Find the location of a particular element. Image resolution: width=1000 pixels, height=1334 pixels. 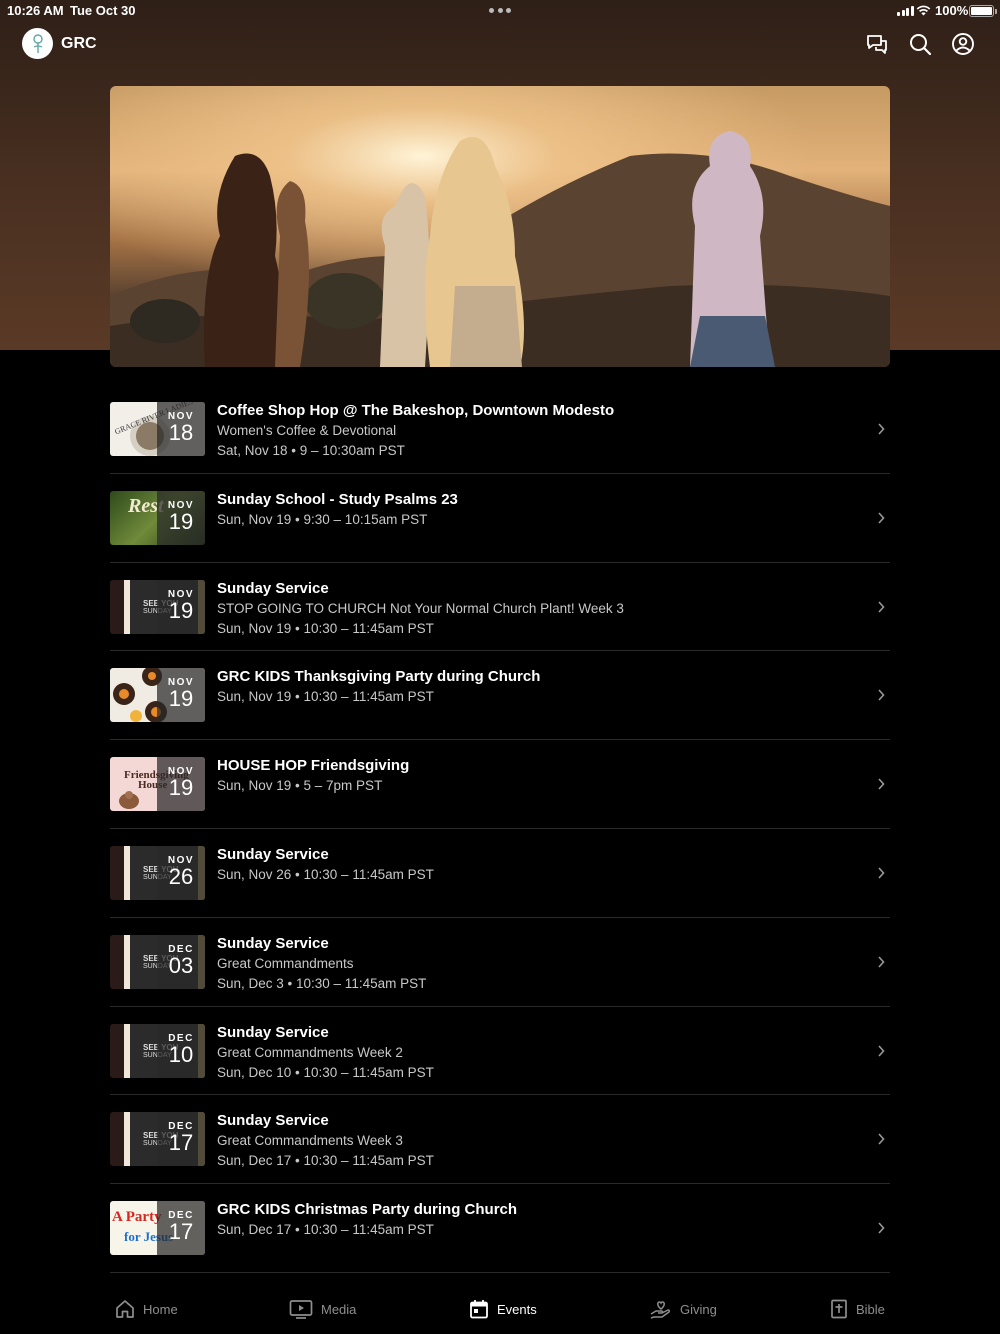

event-datetime: Sun, Nov 19 • 5 – 7pm PST is located at coordinates (300, 786).